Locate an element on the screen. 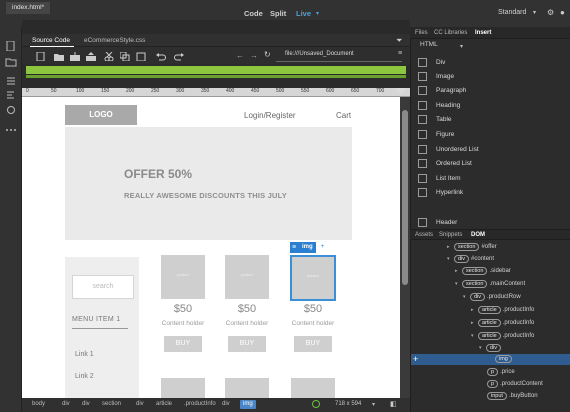 The image size is (570, 412). insert-table: Table is located at coordinates (493, 120).